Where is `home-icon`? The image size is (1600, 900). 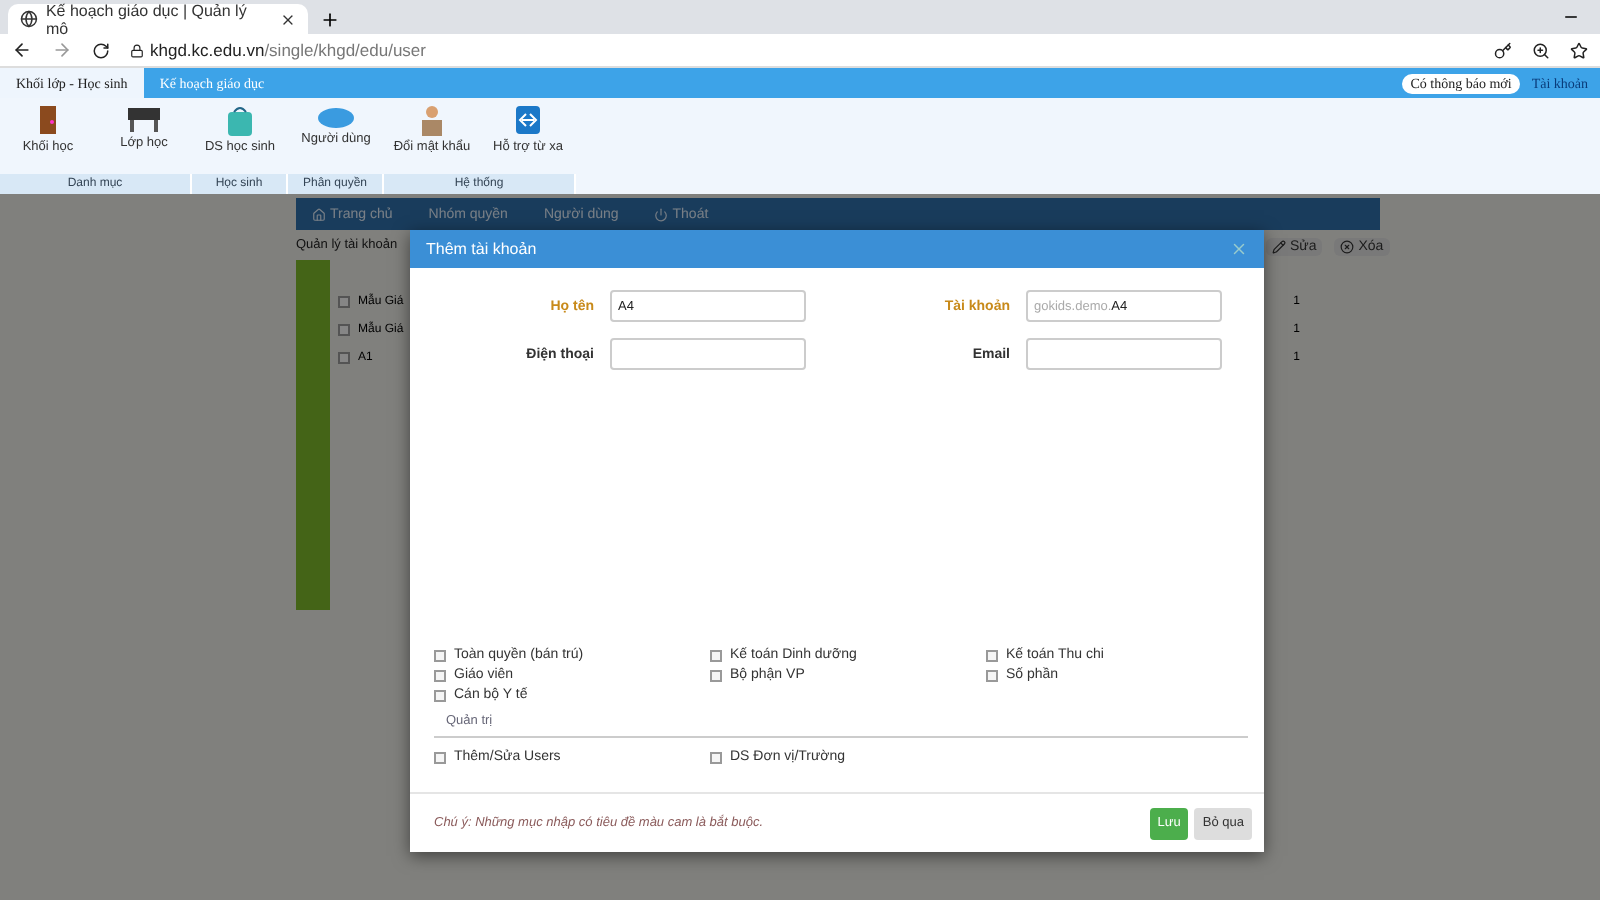
home-icon is located at coordinates (319, 214).